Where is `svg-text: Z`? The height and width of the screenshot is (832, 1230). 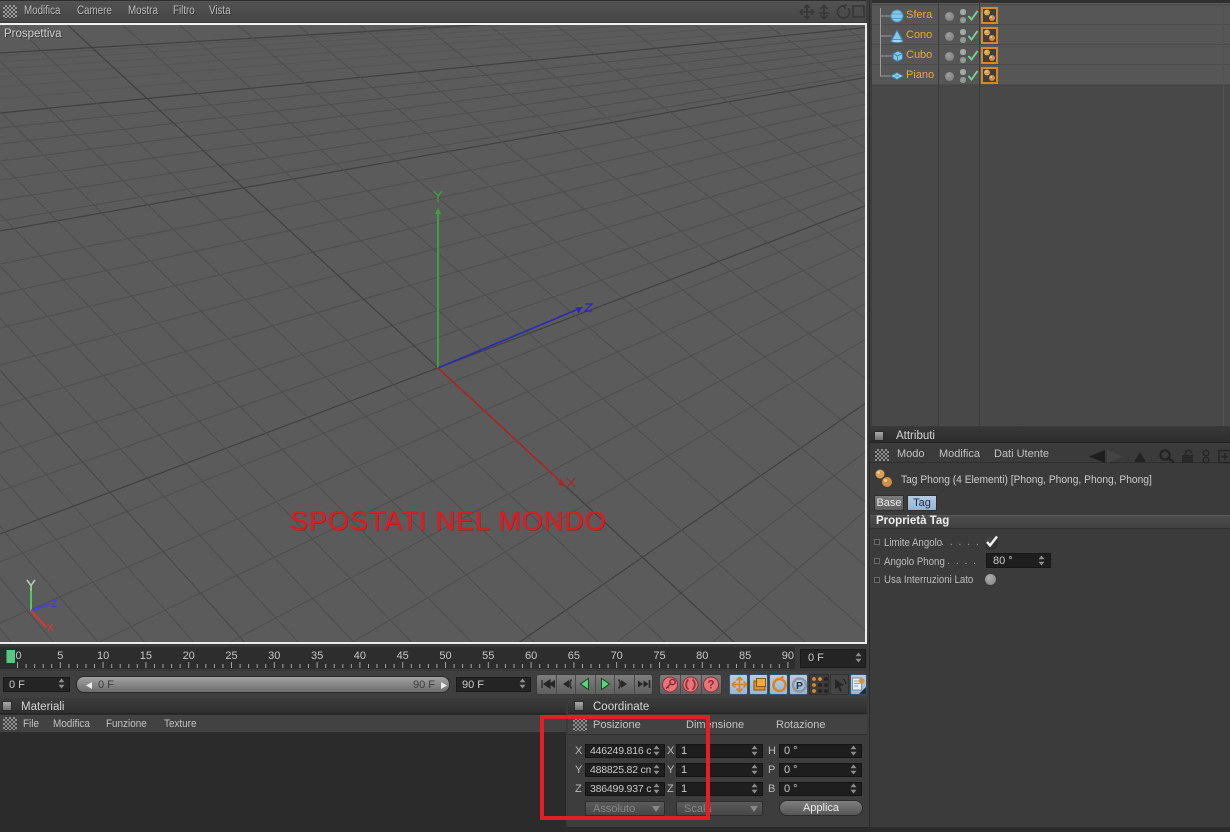
svg-text: Z is located at coordinates (54, 604).